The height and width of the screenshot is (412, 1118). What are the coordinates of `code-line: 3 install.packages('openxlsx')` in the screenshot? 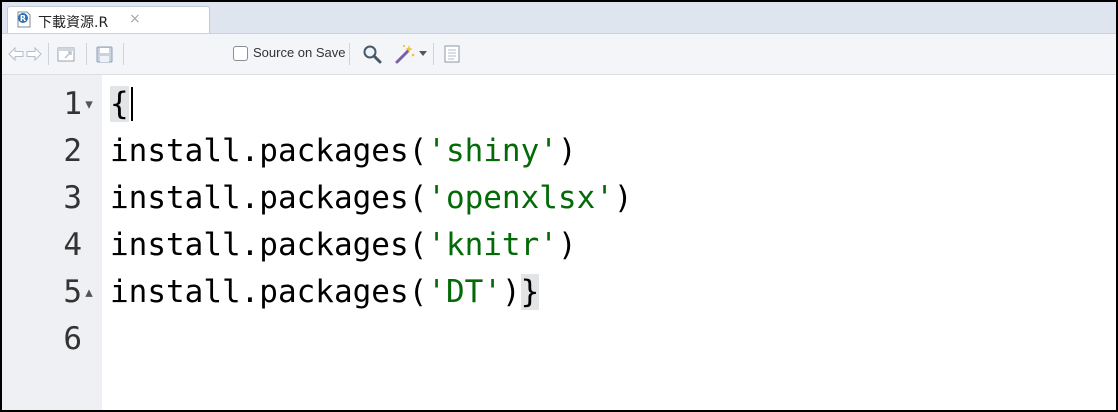 It's located at (559, 198).